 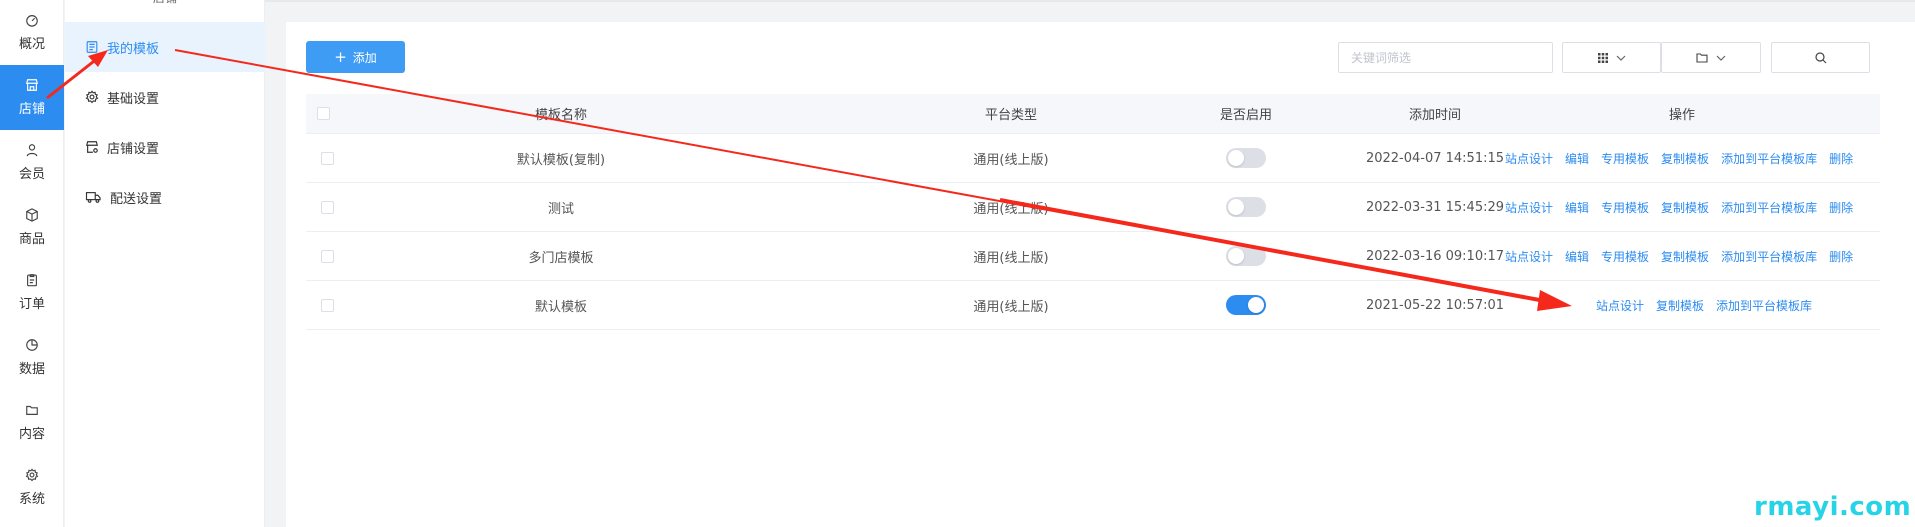 What do you see at coordinates (165, 197) in the screenshot?
I see `submenu-item-delivery-settings: 配送设置` at bounding box center [165, 197].